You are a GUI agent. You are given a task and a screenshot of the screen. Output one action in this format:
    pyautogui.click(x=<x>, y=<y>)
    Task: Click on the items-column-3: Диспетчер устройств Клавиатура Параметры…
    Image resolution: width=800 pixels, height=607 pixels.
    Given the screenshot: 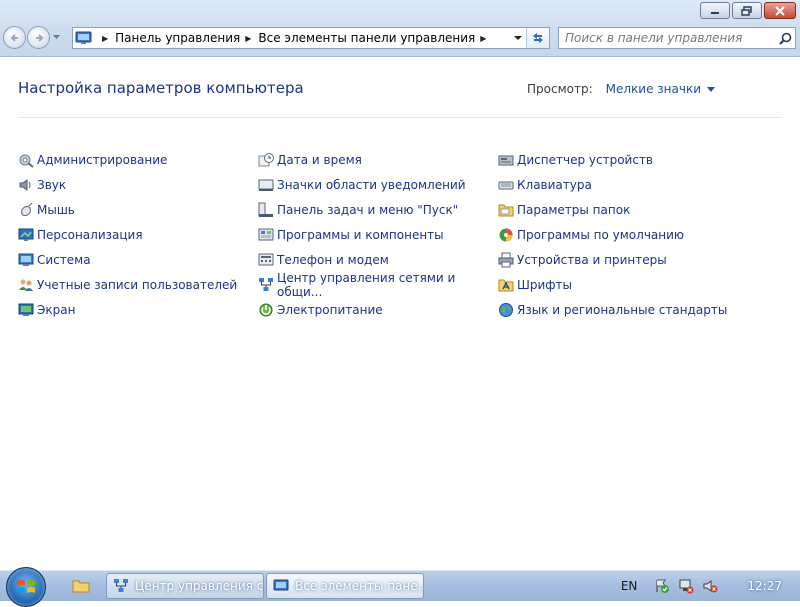 What is the action you would take?
    pyautogui.click(x=618, y=234)
    